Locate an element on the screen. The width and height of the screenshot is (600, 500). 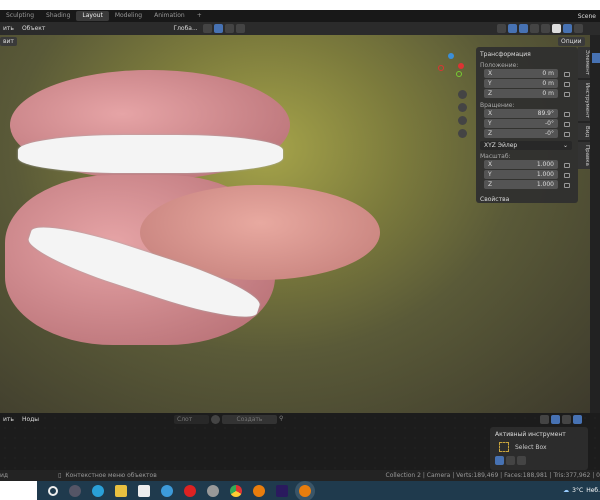
rotation-y-field: Y -0° is located at coordinates (521, 123).